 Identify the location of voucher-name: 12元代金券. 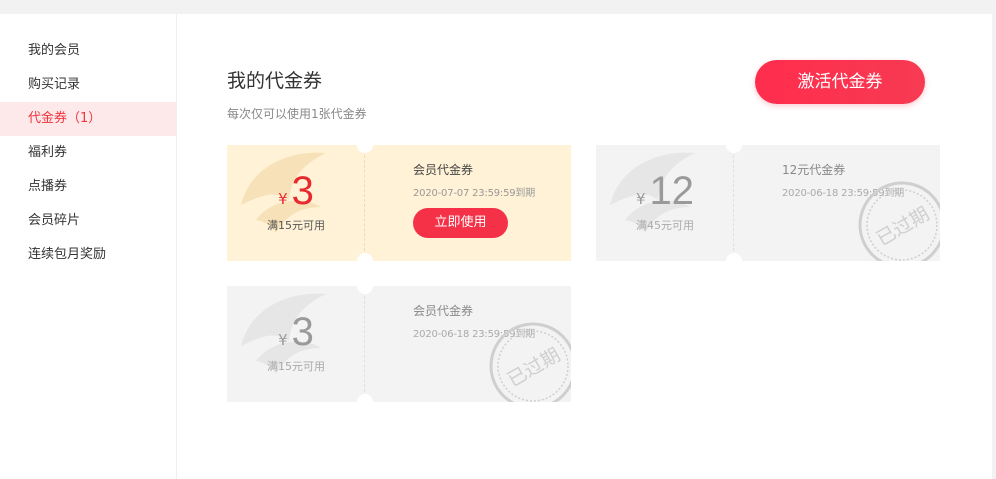
(814, 170).